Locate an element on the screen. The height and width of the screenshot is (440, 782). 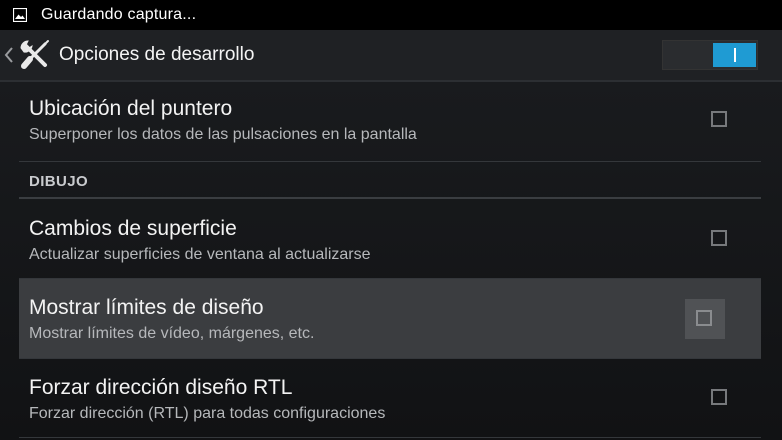
pref-title: Forzar dirección diseño RTL is located at coordinates (161, 387).